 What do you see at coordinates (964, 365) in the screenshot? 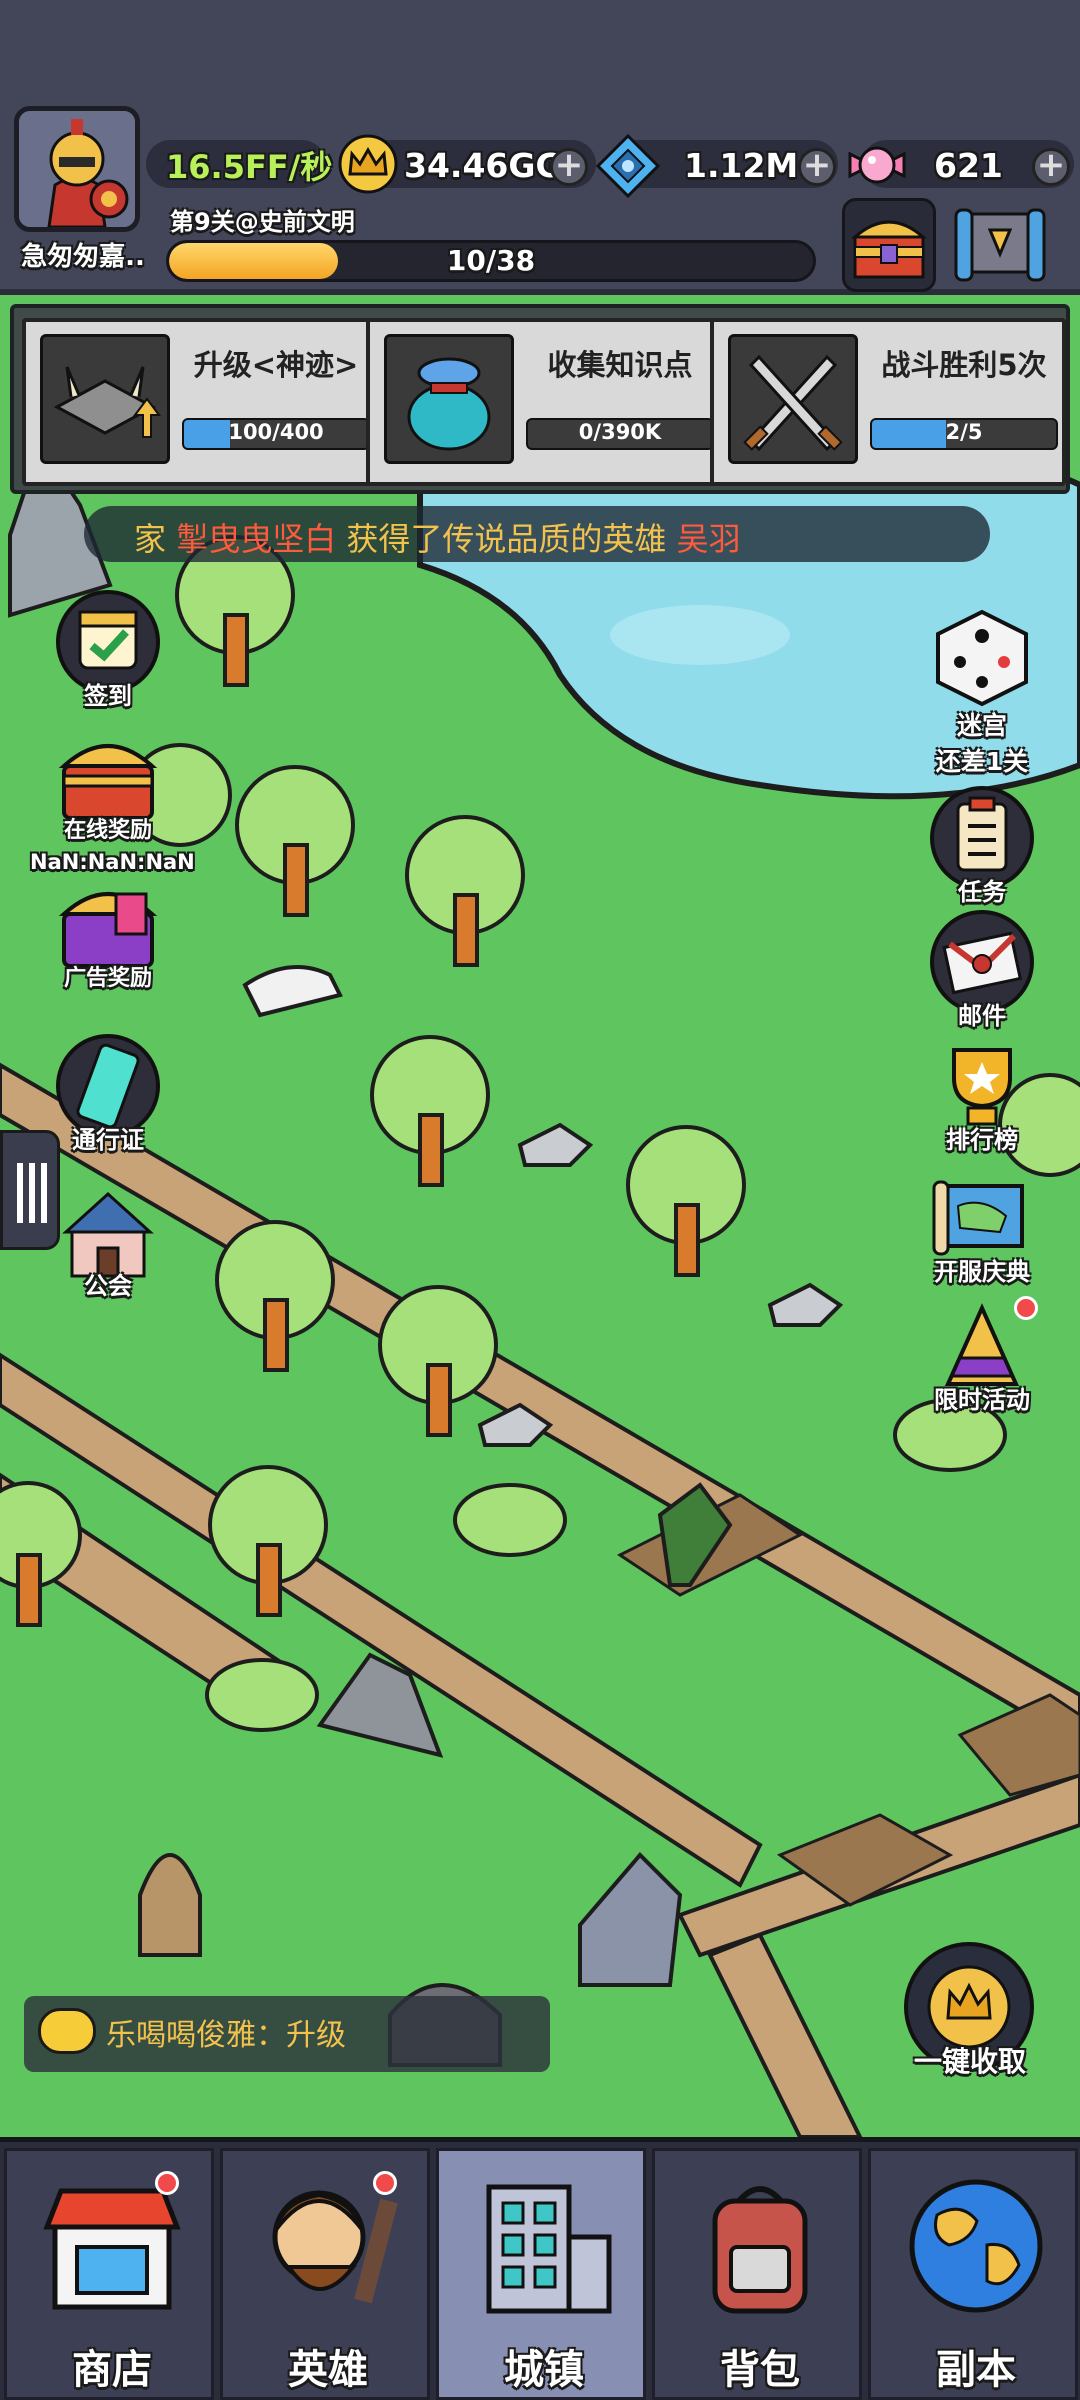
I see `quest-title: 战斗胜利5次` at bounding box center [964, 365].